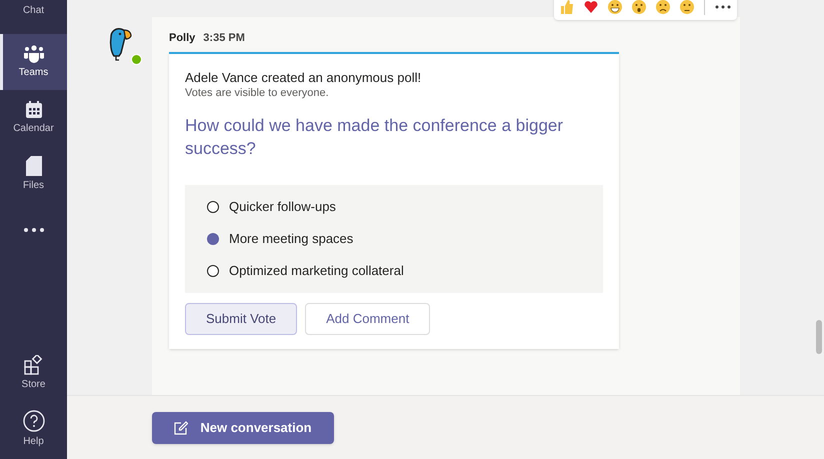 The image size is (824, 459). I want to click on sad-face-icon, so click(663, 7).